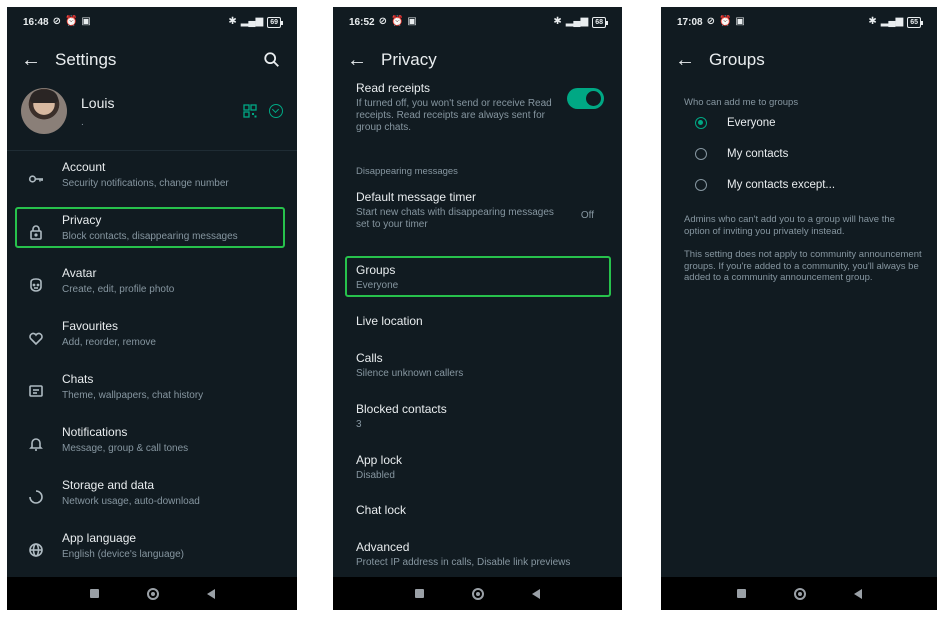 Image resolution: width=942 pixels, height=617 pixels. What do you see at coordinates (44, 111) in the screenshot?
I see `avatar` at bounding box center [44, 111].